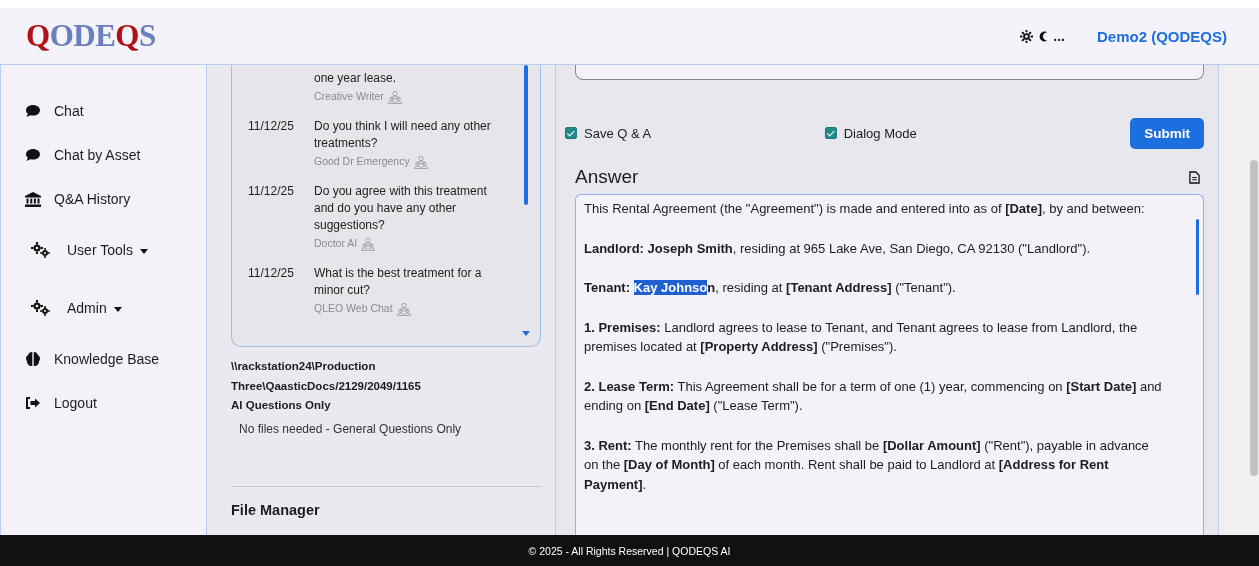 The image size is (1259, 566). Describe the element at coordinates (629, 550) in the screenshot. I see `copyright-text: © 2025 - All Rights Reserved | QODEQS AI` at that location.